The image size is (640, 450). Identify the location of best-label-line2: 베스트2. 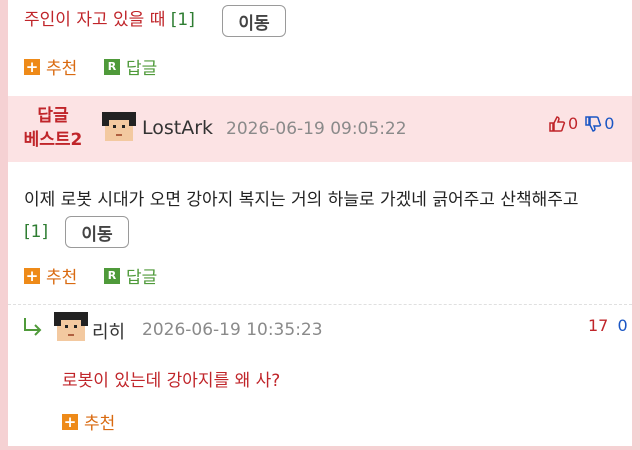
(53, 140).